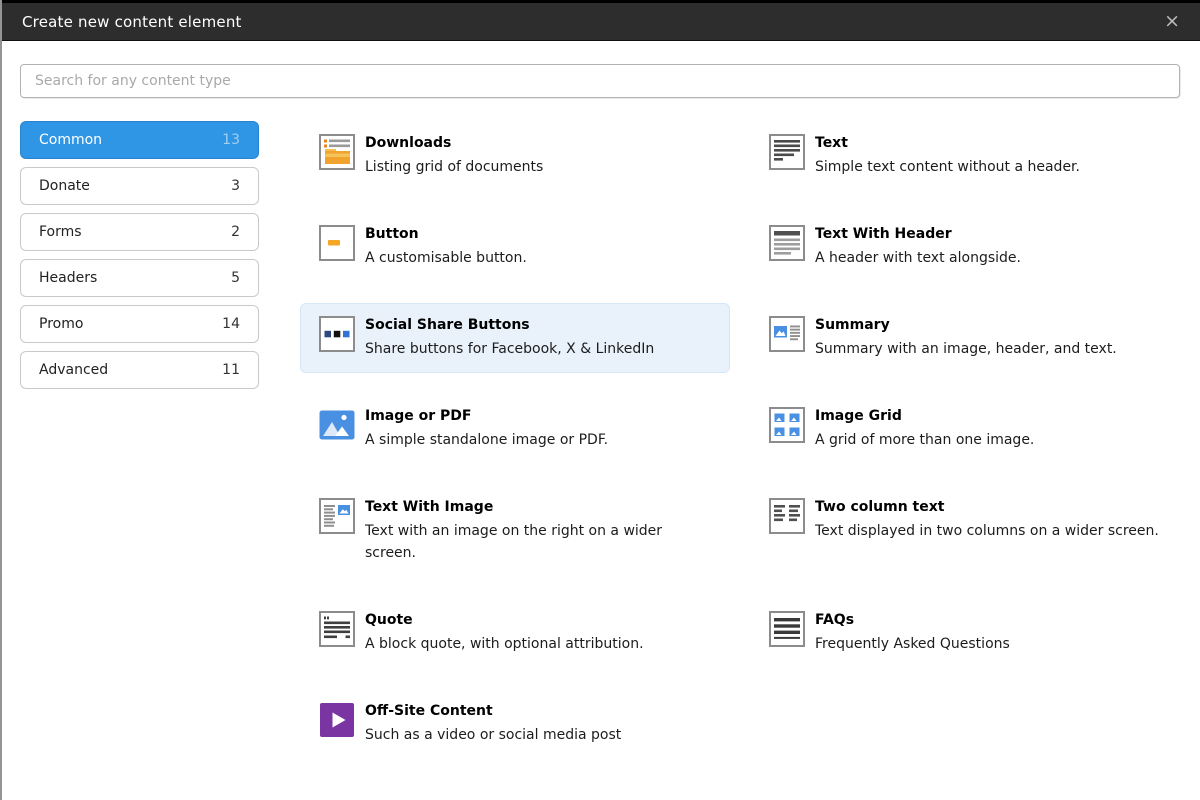 The width and height of the screenshot is (1200, 800). What do you see at coordinates (858, 416) in the screenshot?
I see `item-title: Image Grid` at bounding box center [858, 416].